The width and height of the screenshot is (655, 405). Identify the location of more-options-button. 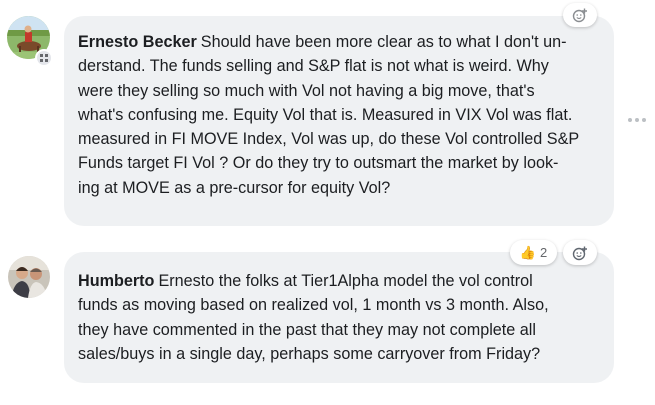
(641, 120).